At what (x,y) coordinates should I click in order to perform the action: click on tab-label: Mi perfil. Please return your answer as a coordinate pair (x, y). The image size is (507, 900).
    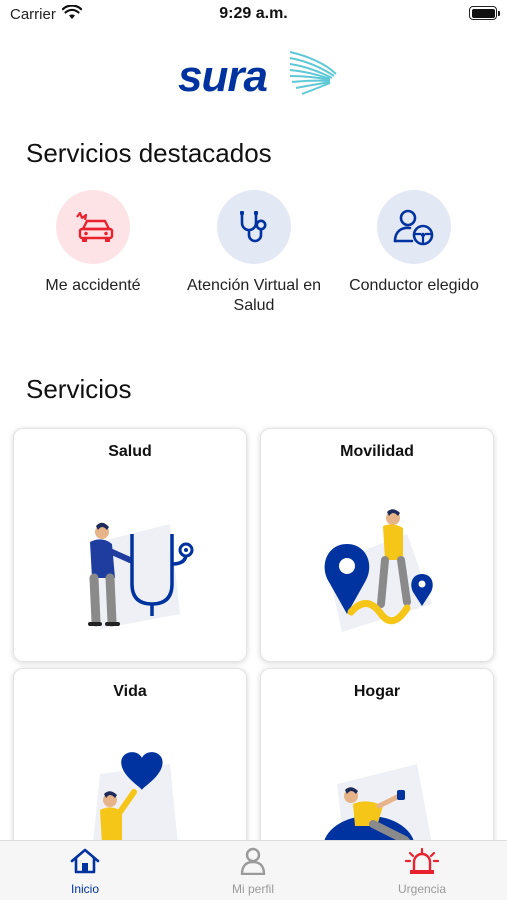
    Looking at the image, I should click on (252, 889).